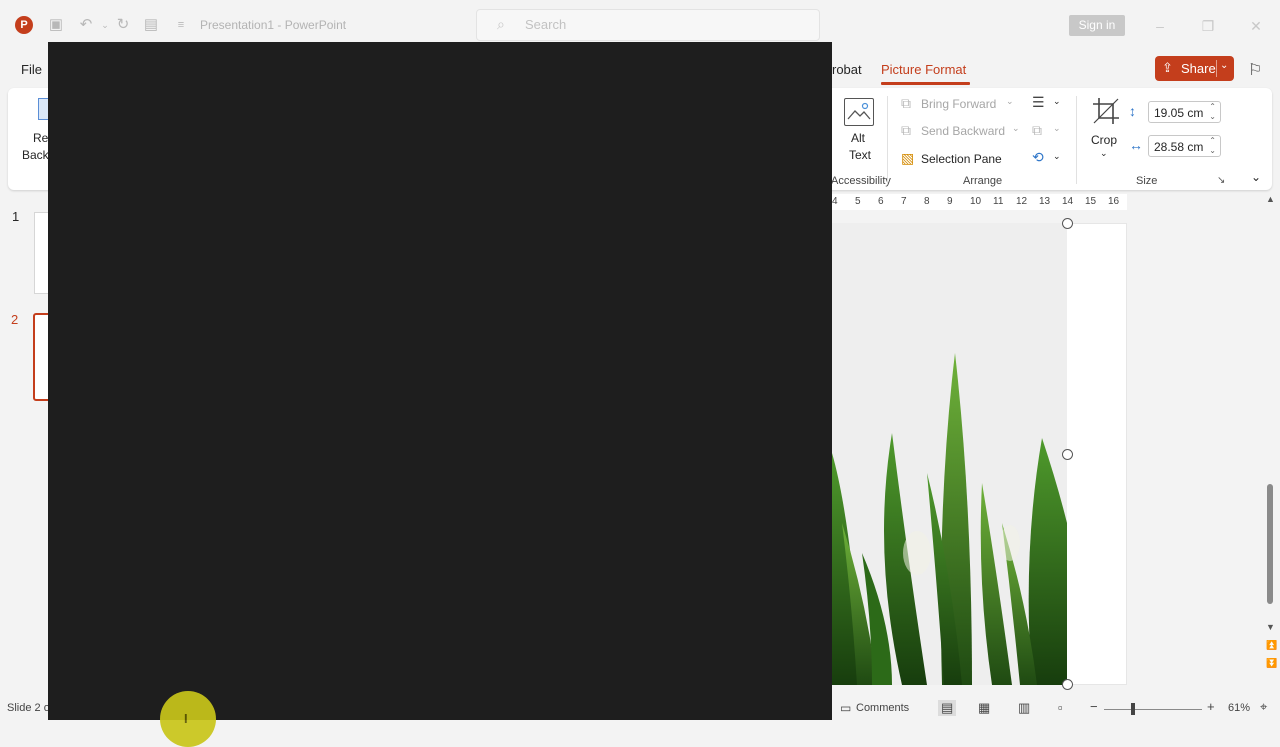 The image size is (1280, 747). What do you see at coordinates (923, 69) in the screenshot?
I see `tab-picture-format: Picture Format` at bounding box center [923, 69].